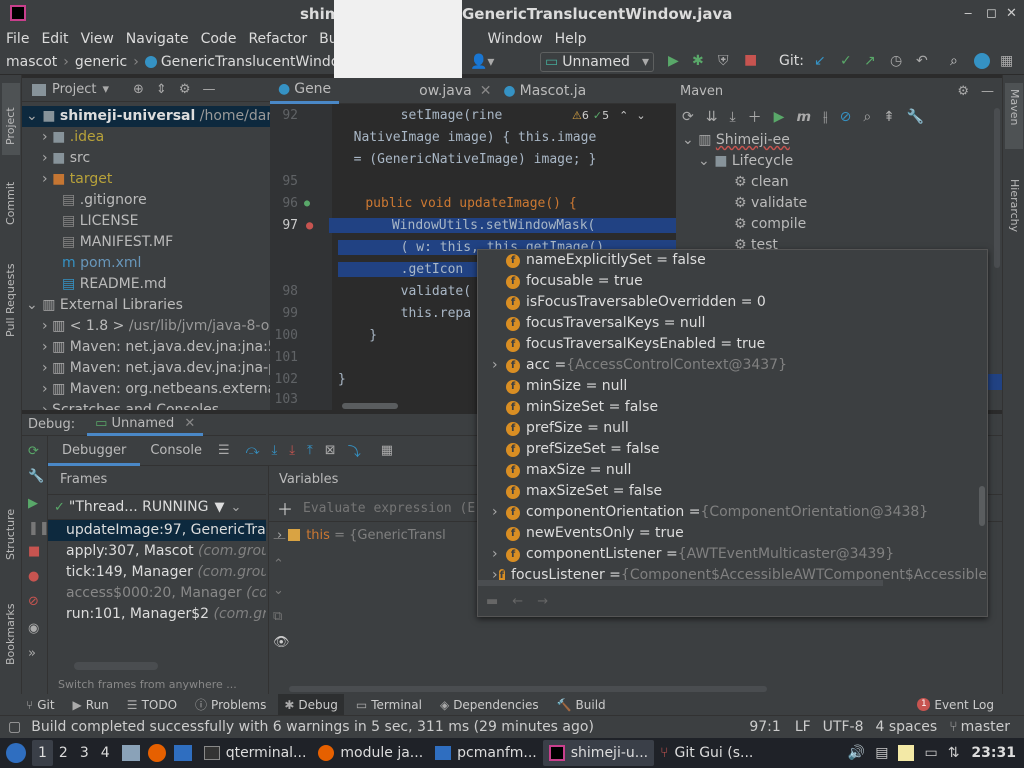 The image size is (1024, 768). I want to click on inspect-field-row: f prefSize = null, so click(746, 428).